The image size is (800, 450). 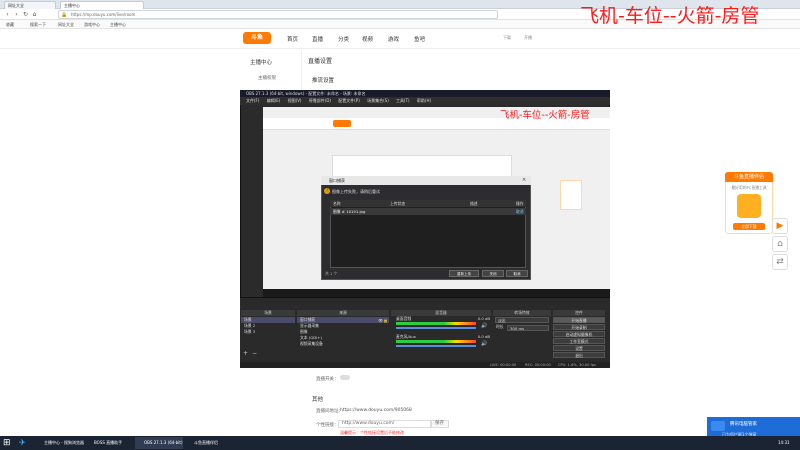 I want to click on menu-tools: 工具(T), so click(x=403, y=100).